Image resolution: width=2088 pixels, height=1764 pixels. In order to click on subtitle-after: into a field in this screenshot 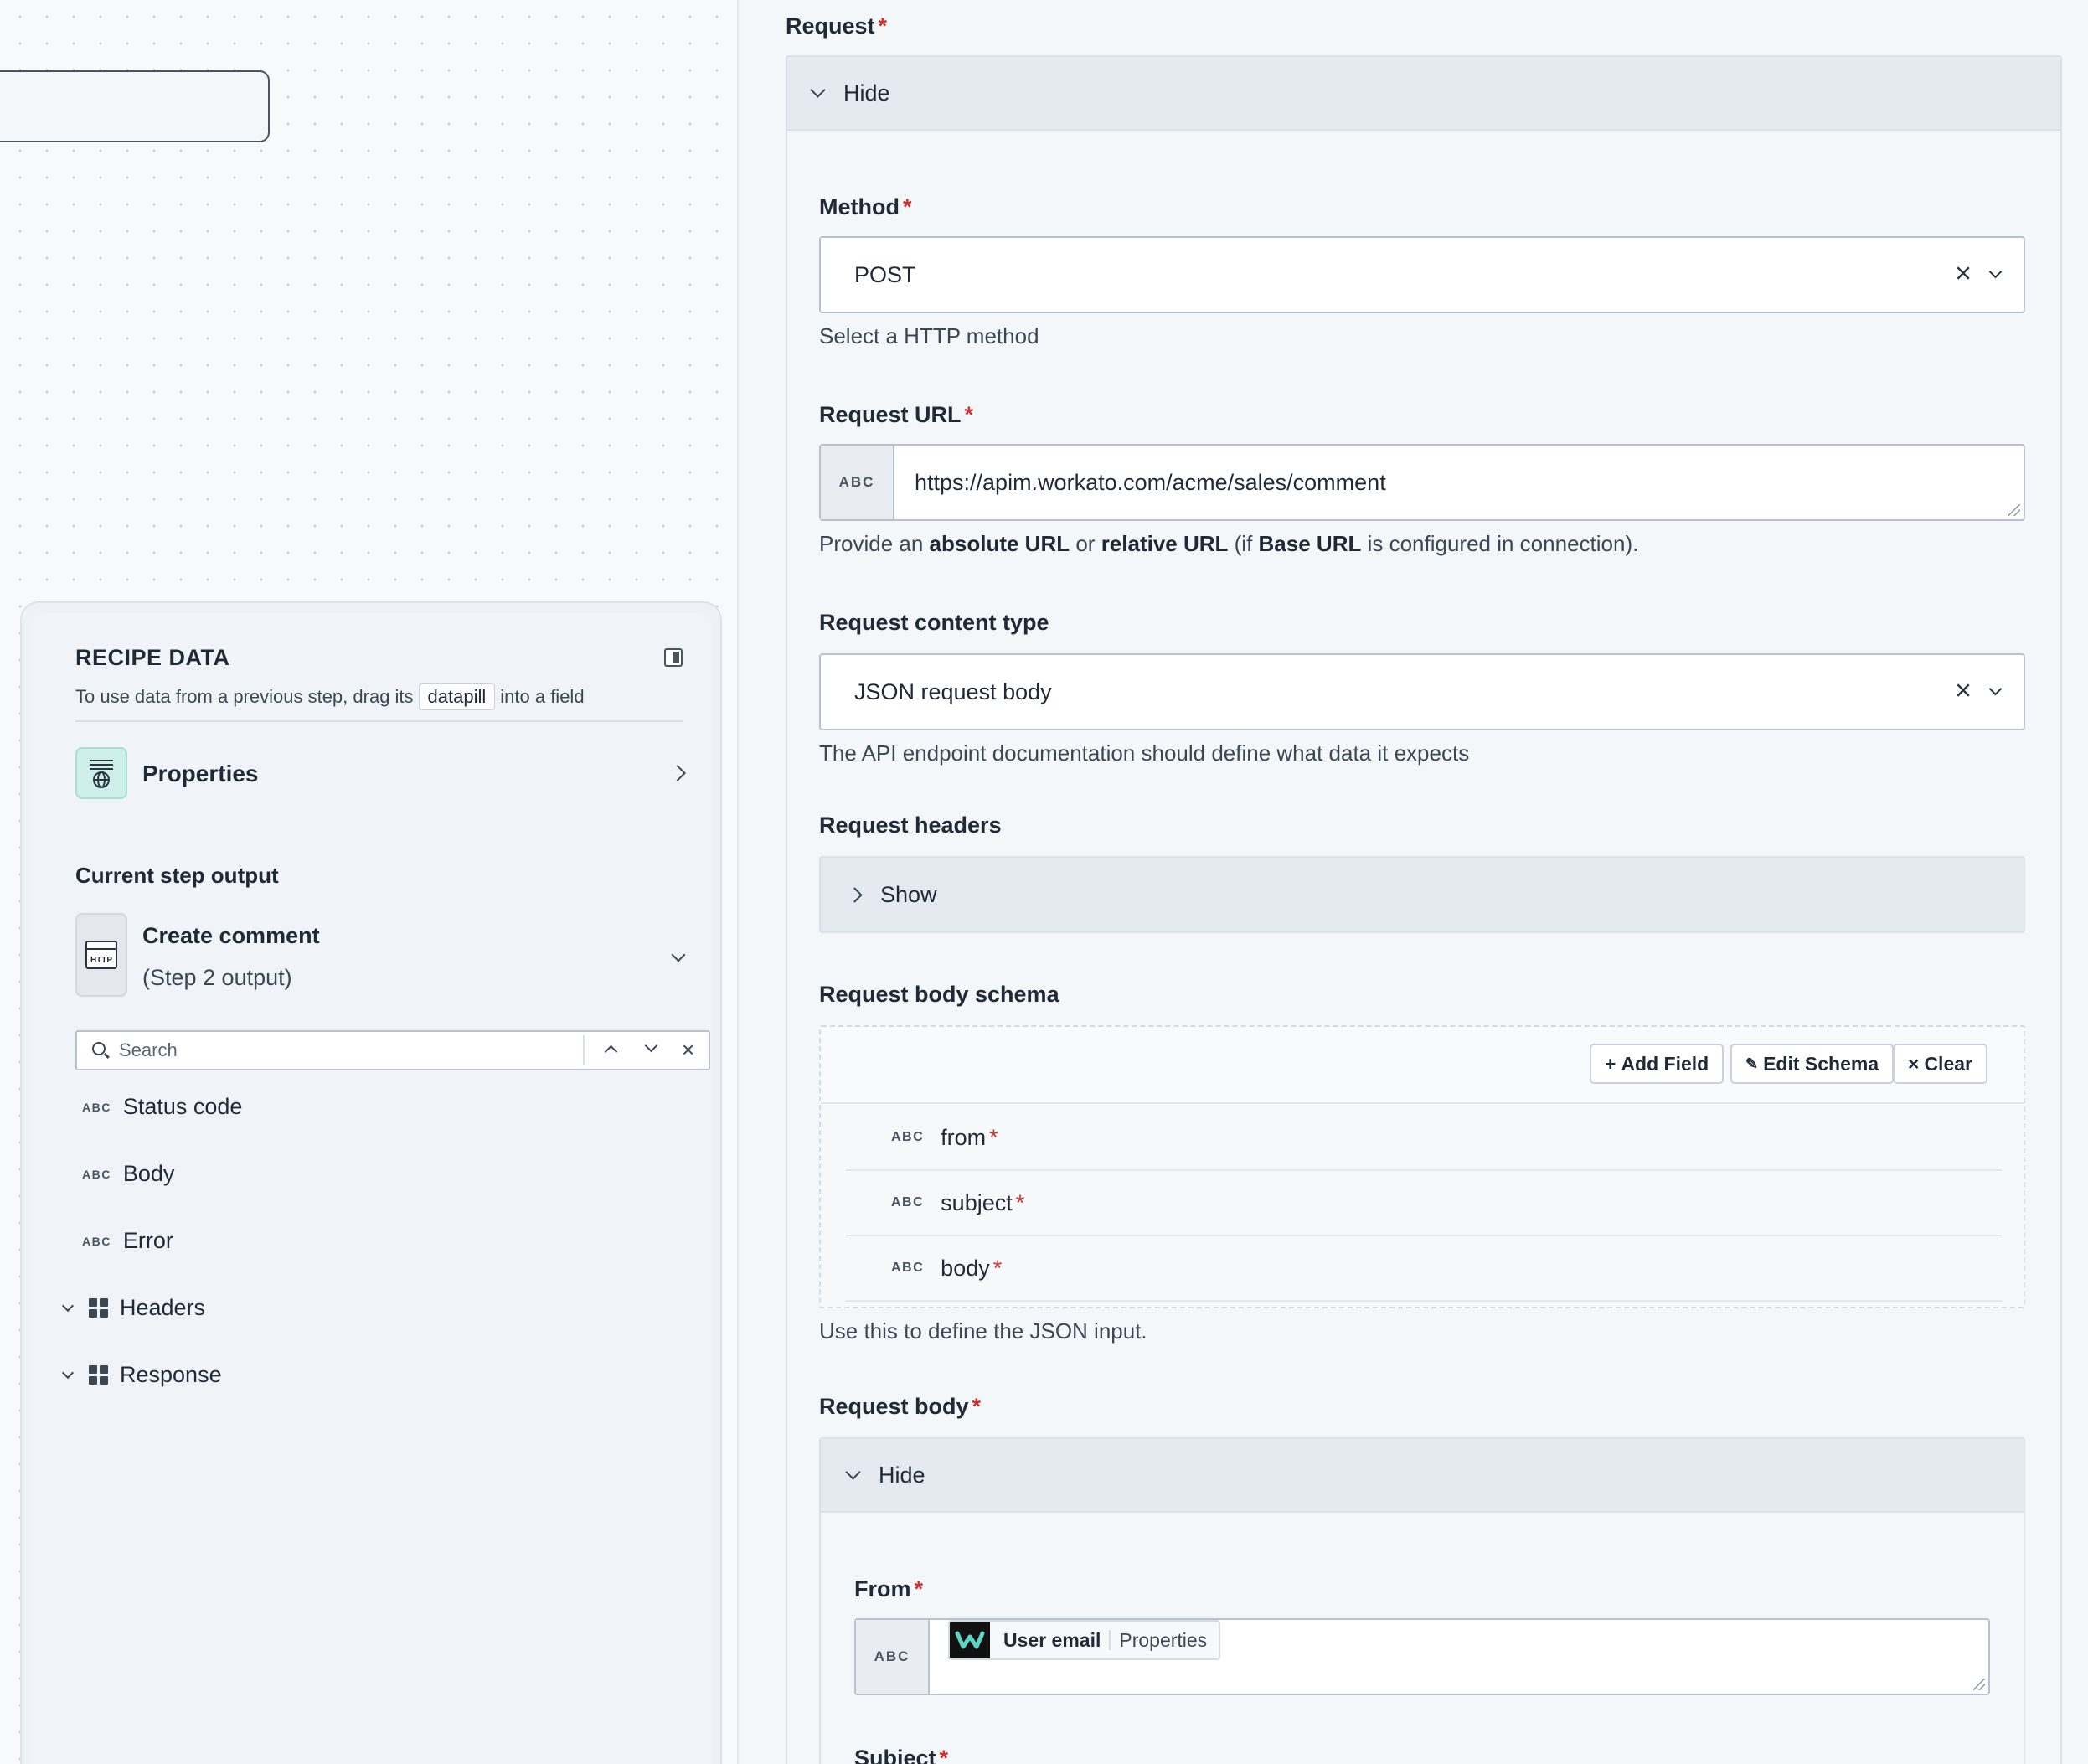, I will do `click(542, 697)`.